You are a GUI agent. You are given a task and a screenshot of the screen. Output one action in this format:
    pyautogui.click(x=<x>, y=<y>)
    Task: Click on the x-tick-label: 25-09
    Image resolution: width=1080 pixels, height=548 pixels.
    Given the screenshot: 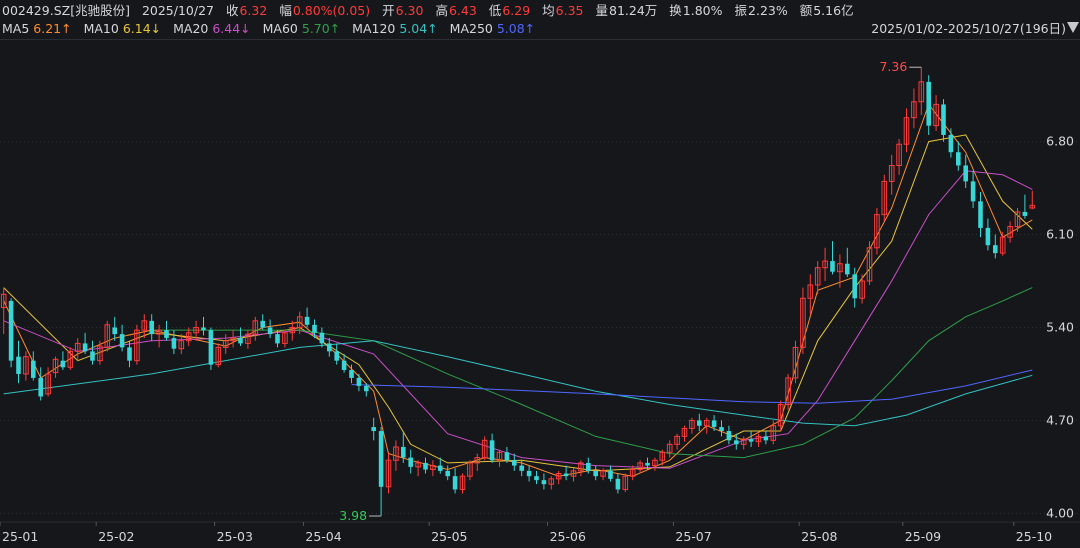 What is the action you would take?
    pyautogui.click(x=923, y=536)
    